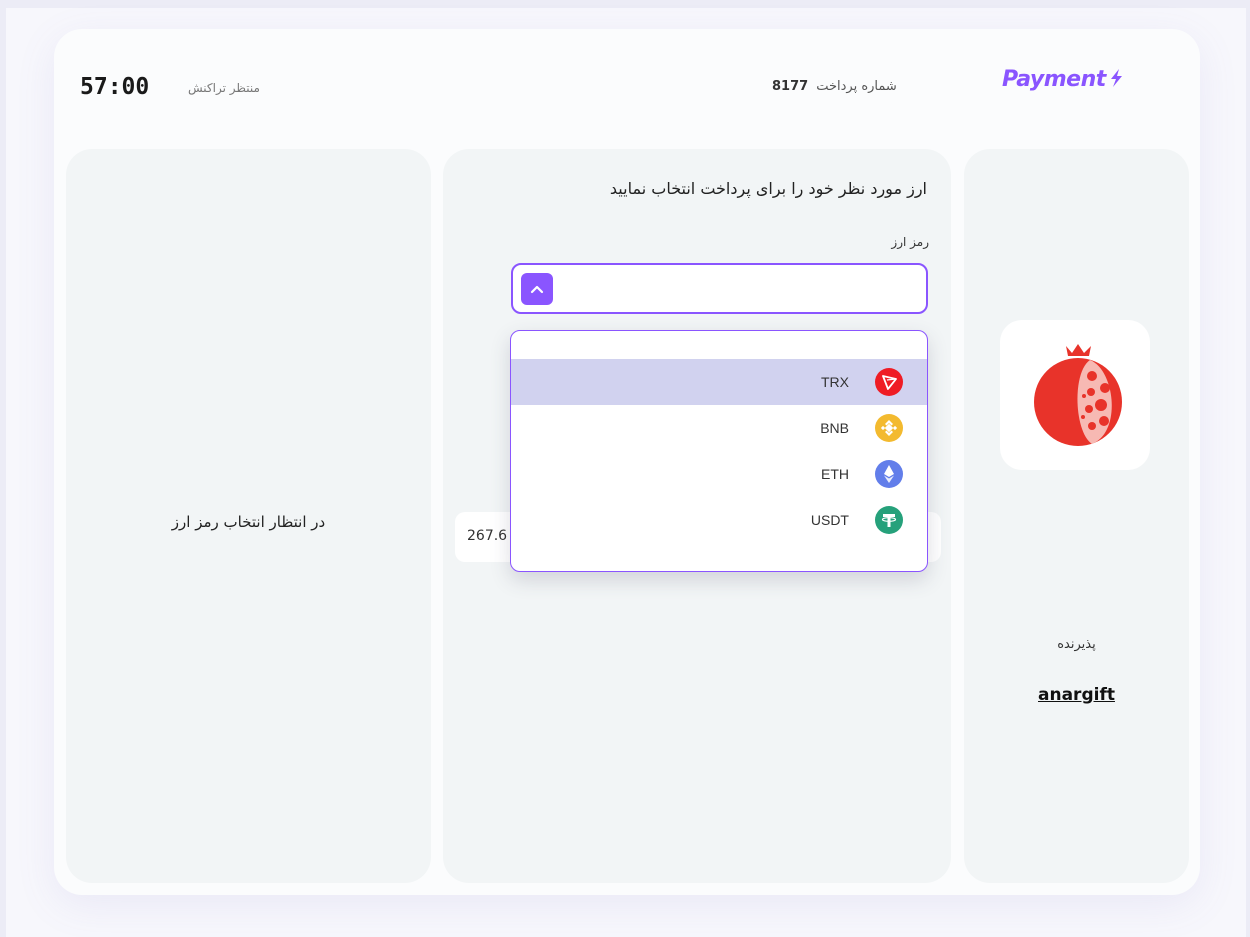  Describe the element at coordinates (719, 288) in the screenshot. I see `currency-select` at that location.